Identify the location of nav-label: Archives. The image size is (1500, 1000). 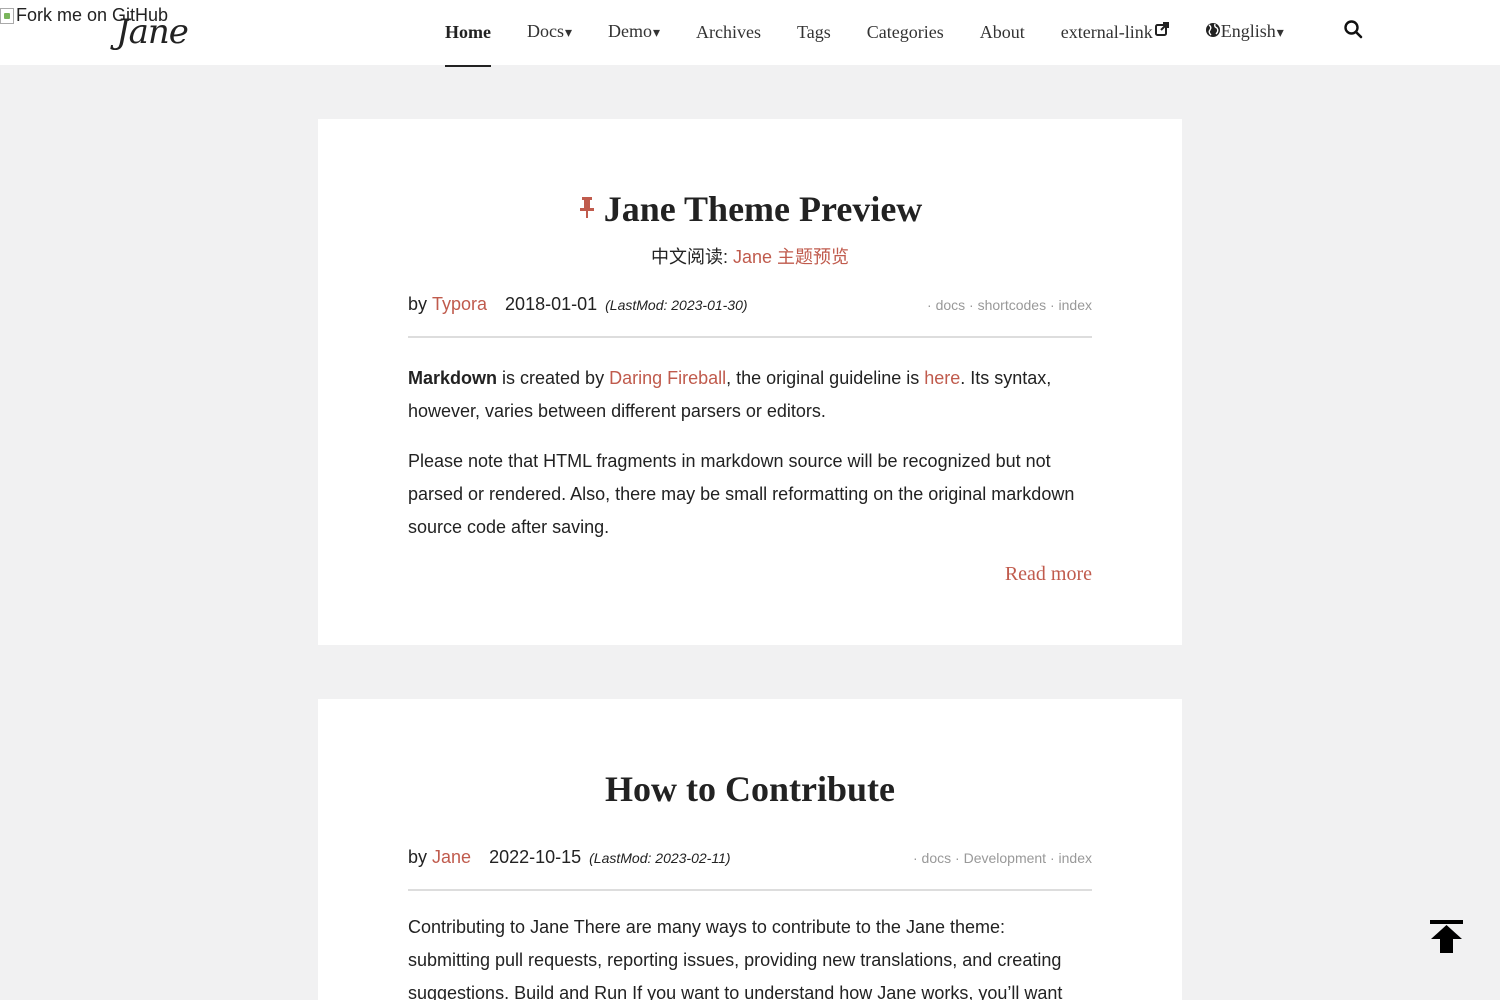
(729, 32).